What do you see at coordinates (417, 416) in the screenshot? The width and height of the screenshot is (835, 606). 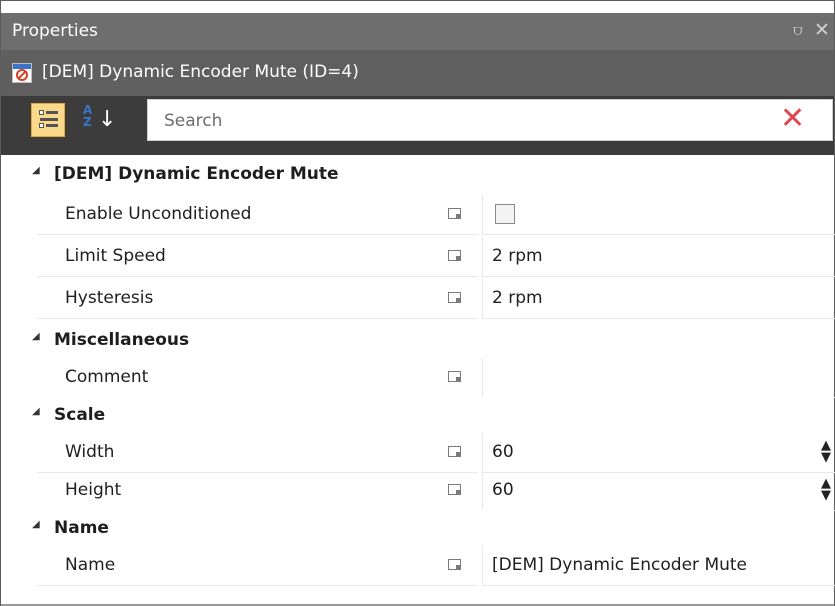 I see `category-header: ◢ Scale` at bounding box center [417, 416].